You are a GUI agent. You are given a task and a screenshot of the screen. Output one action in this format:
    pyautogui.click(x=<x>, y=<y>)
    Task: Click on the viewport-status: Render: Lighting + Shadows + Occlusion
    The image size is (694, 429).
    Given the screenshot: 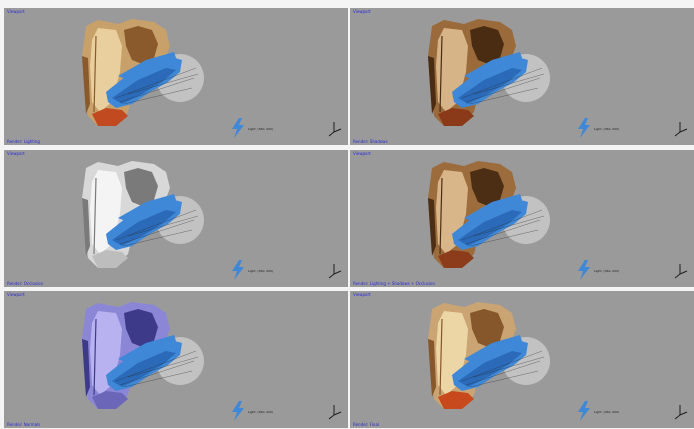 What is the action you would take?
    pyautogui.click(x=394, y=283)
    